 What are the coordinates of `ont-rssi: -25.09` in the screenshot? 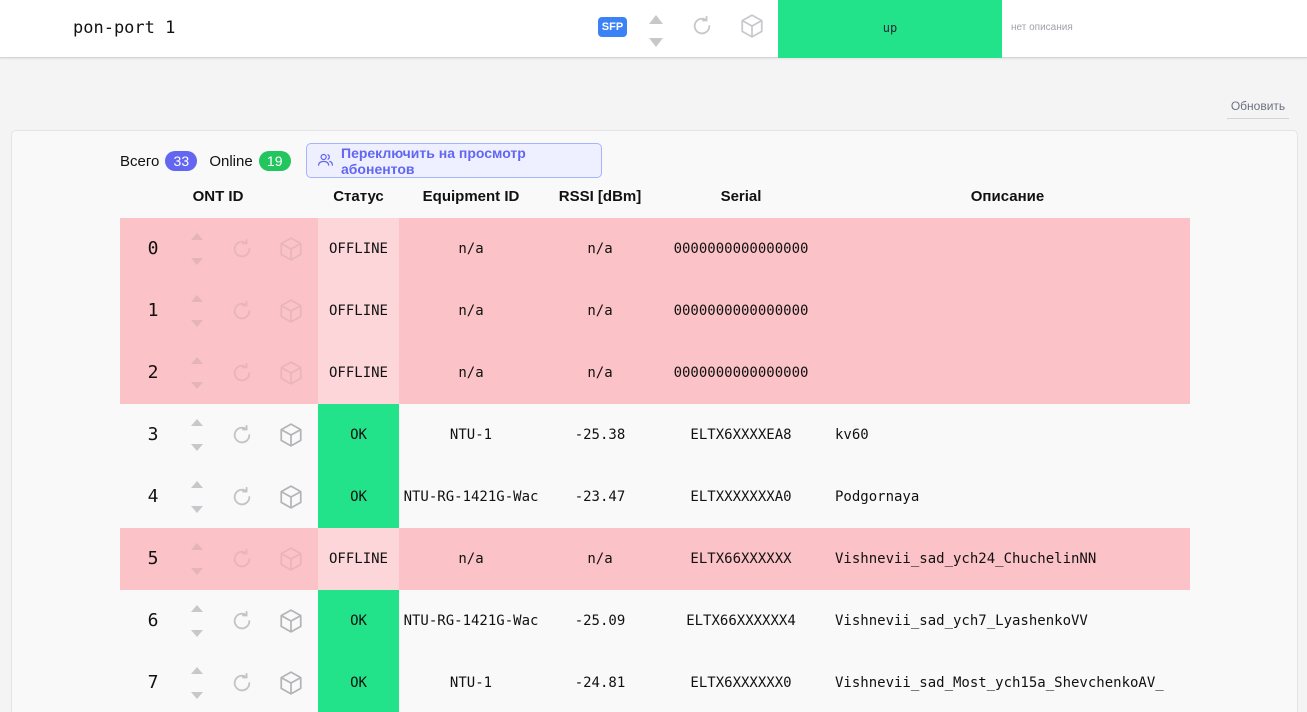 It's located at (600, 621).